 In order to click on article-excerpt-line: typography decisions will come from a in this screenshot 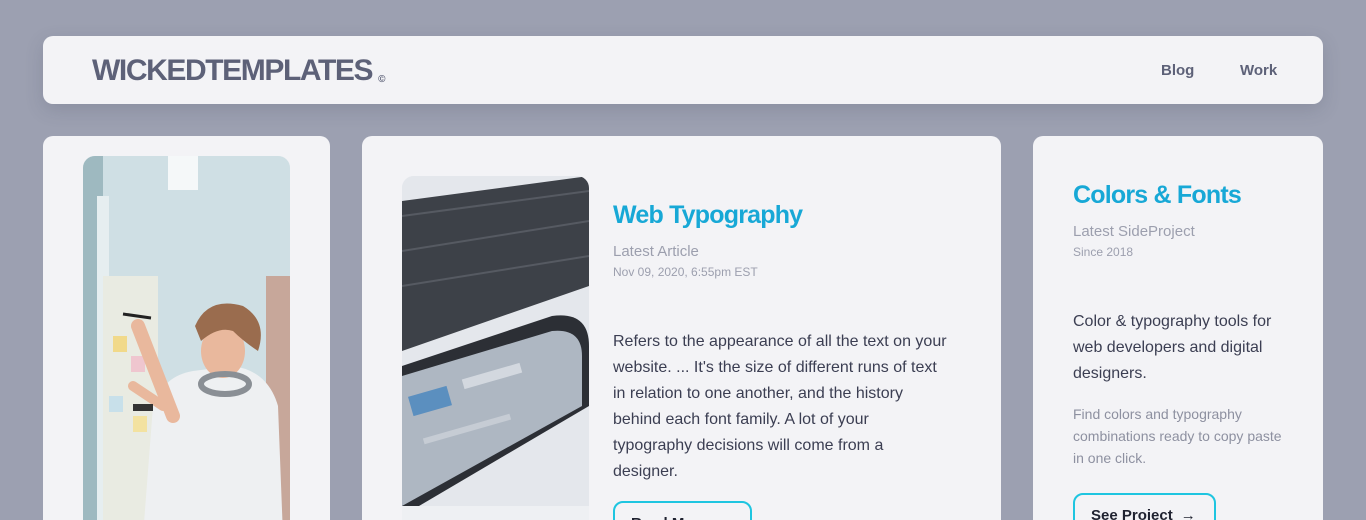, I will do `click(748, 445)`.